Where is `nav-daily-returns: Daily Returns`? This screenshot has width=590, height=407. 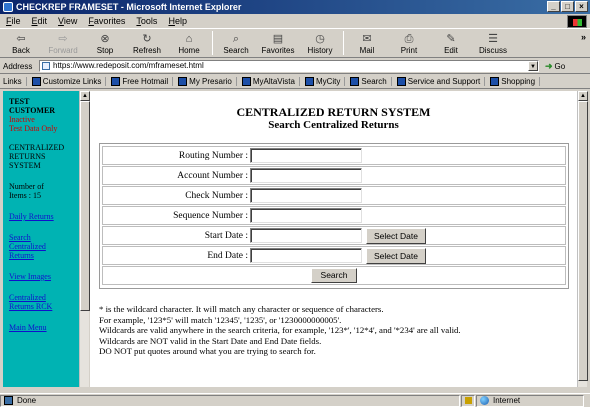 nav-daily-returns: Daily Returns is located at coordinates (42, 216).